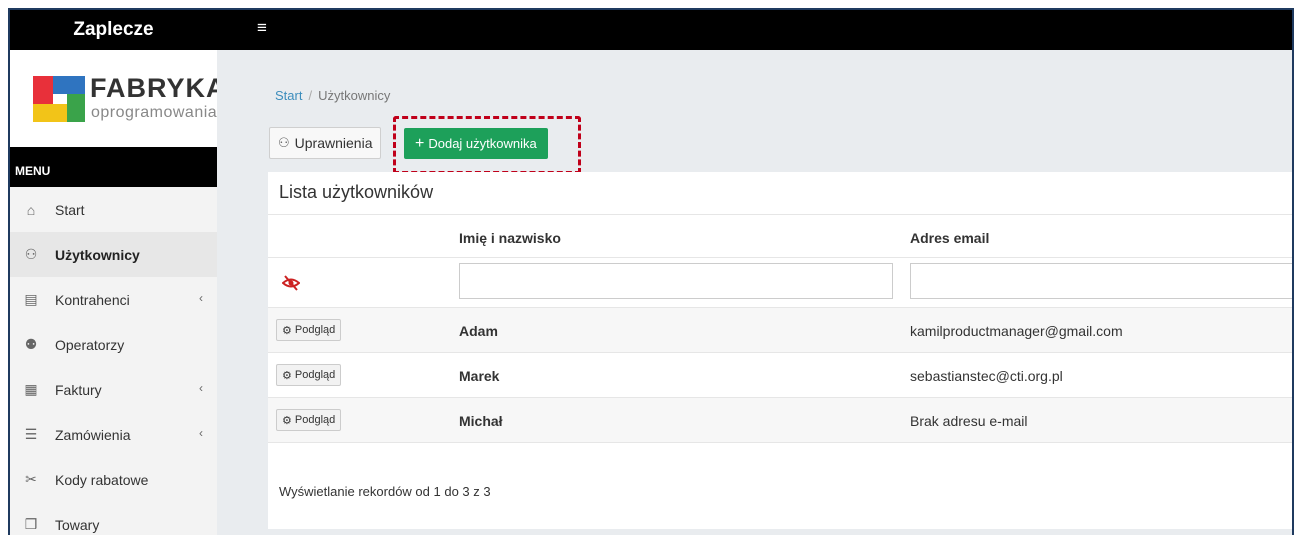  Describe the element at coordinates (780, 374) in the screenshot. I see `table-row: ⚙ Podgląd Marek sebastianstec@cti.org.pl` at that location.